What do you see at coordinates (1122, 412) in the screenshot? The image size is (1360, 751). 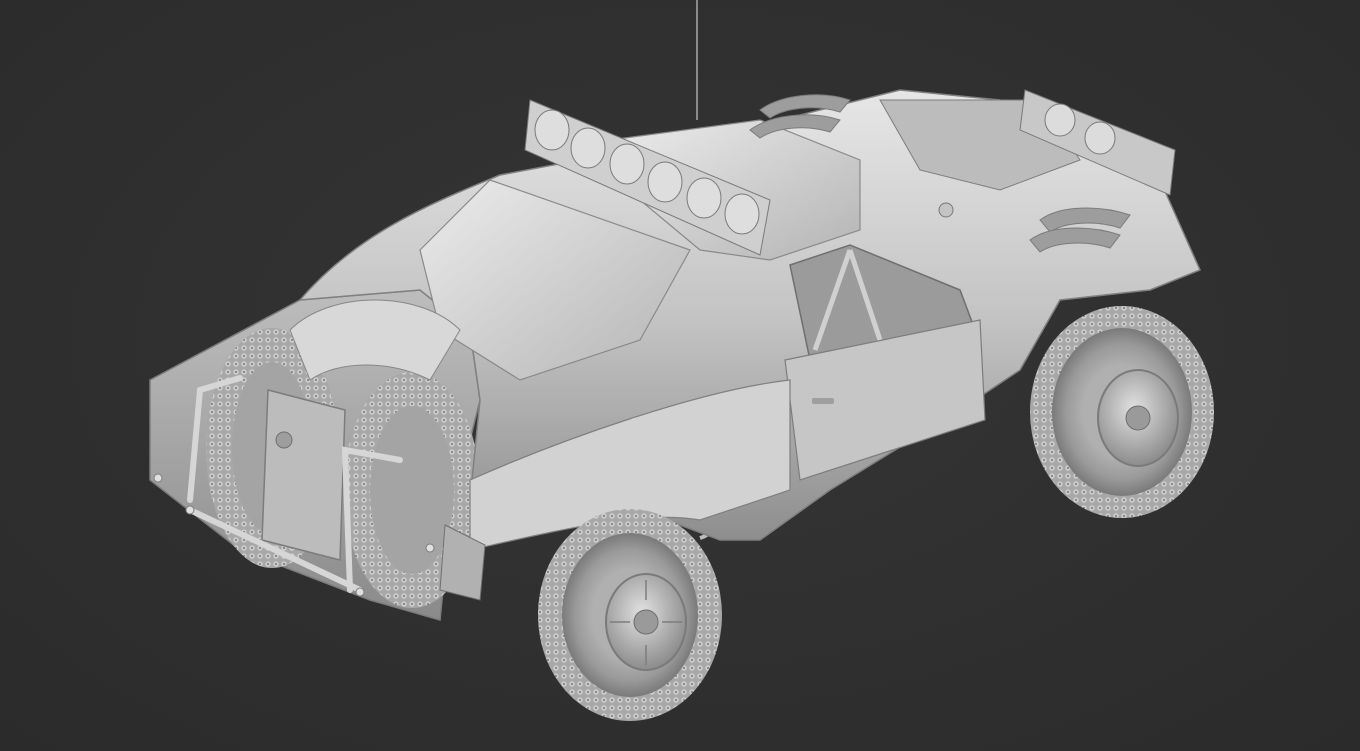 I see `wheel-rear-right` at bounding box center [1122, 412].